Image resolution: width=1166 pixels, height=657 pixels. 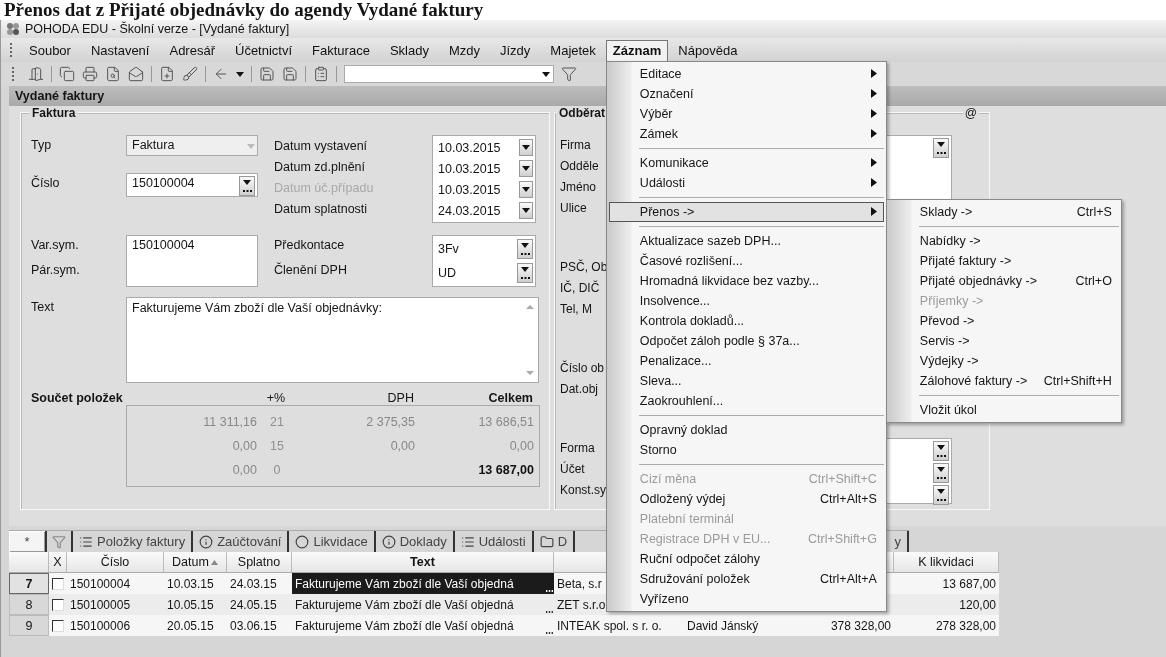 I want to click on row-number: 8, so click(x=29, y=604).